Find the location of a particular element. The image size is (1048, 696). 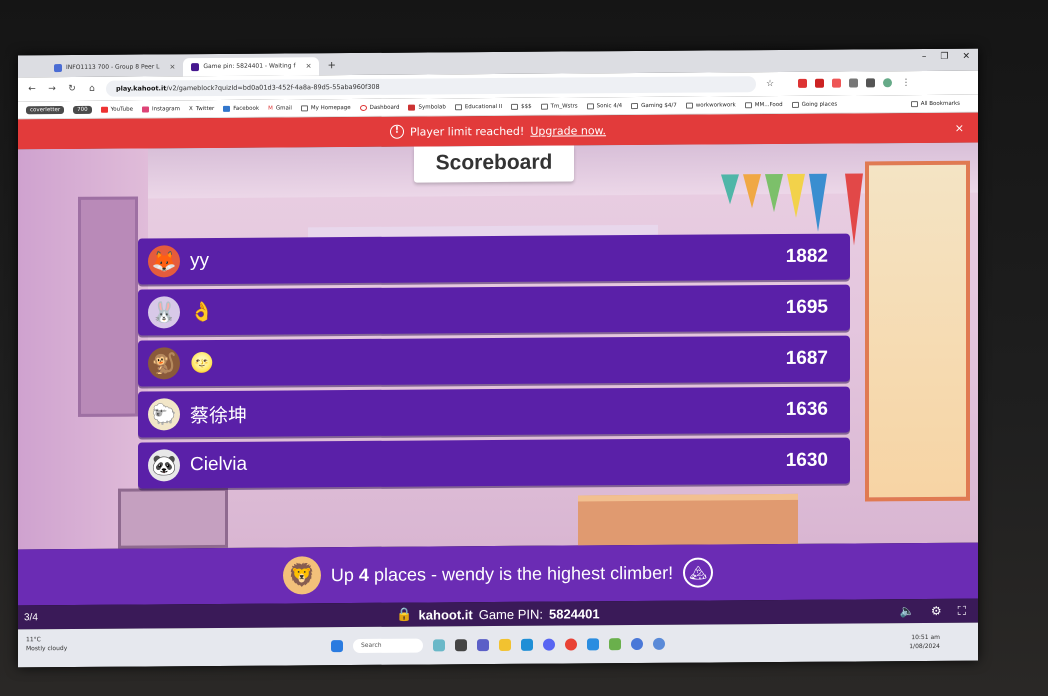

widgets-icon is located at coordinates (439, 645).